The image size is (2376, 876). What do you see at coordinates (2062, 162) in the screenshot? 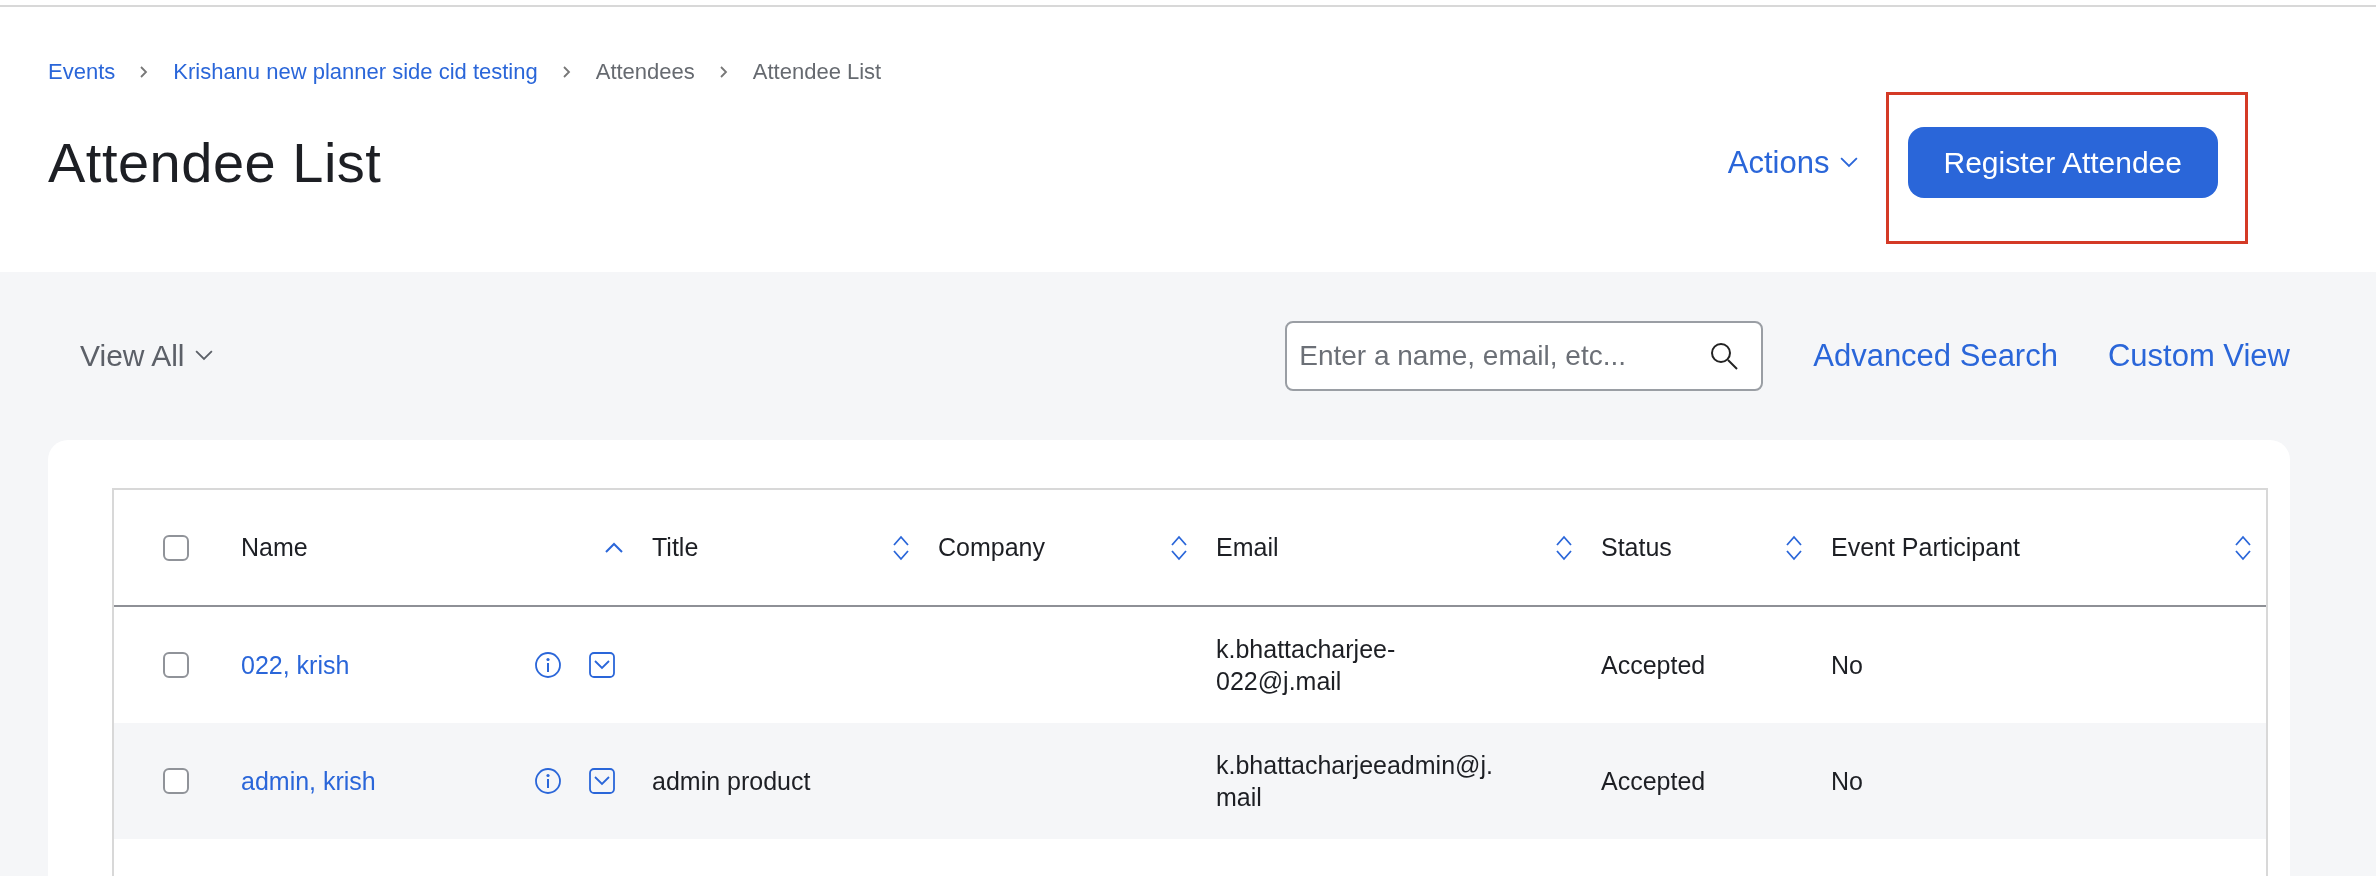
I see `register-attendee-button: Register Attendee` at bounding box center [2062, 162].